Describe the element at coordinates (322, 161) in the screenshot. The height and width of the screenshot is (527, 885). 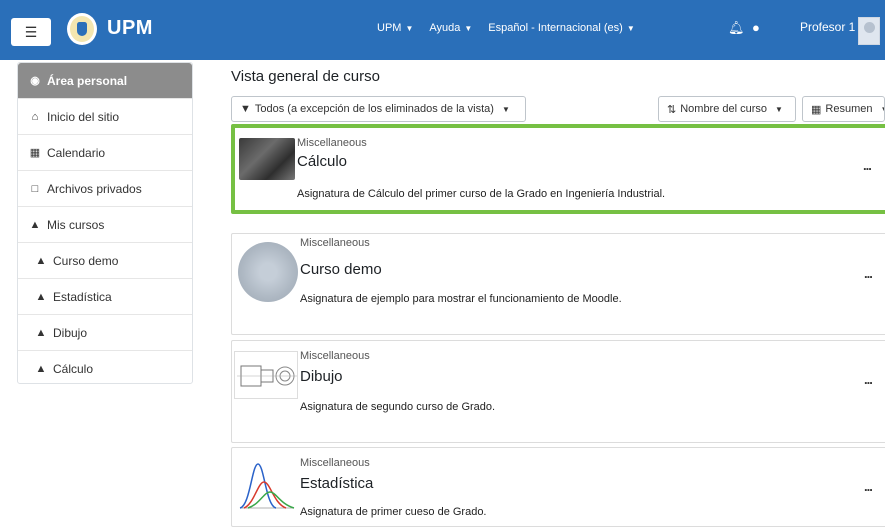
I see `course-name: Cálculo` at that location.